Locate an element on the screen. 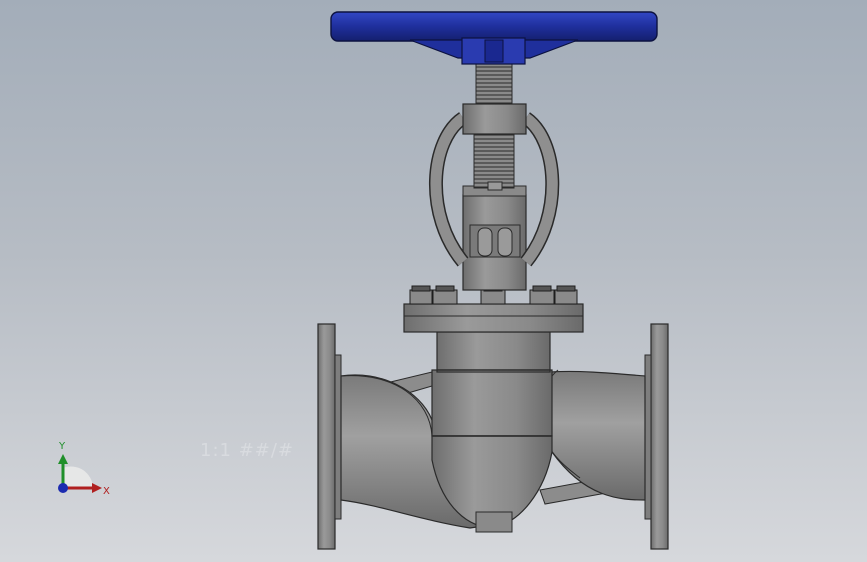 This screenshot has width=867, height=562. z-axis-dot is located at coordinates (63, 488).